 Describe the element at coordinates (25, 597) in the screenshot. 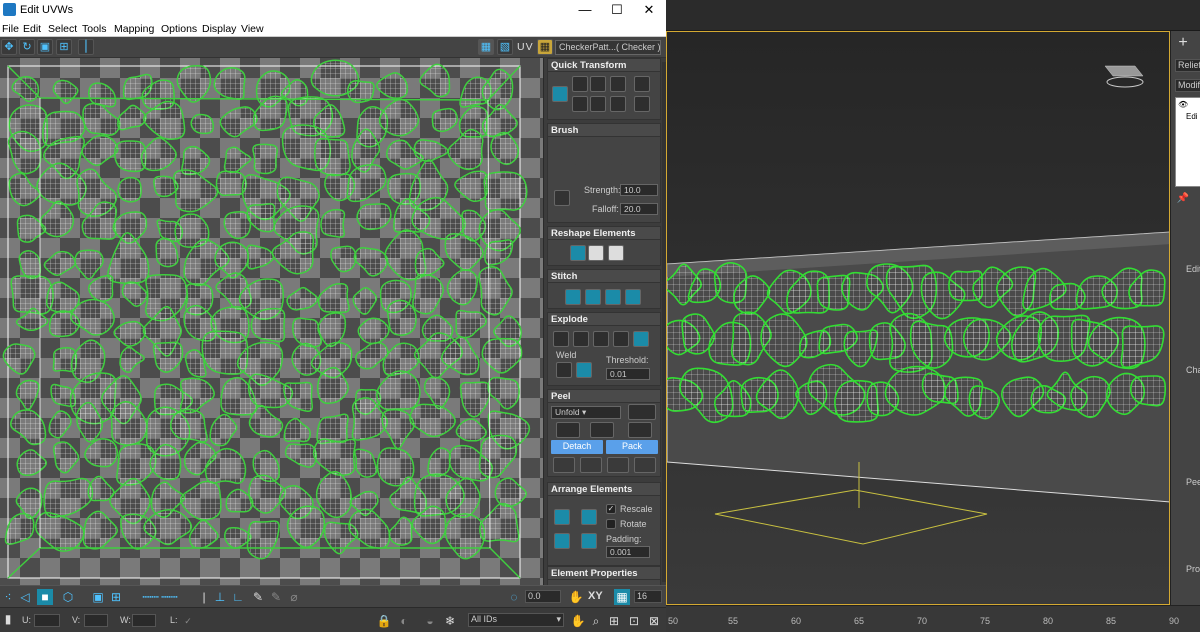

I see `edge-mode-icon: ◁` at that location.